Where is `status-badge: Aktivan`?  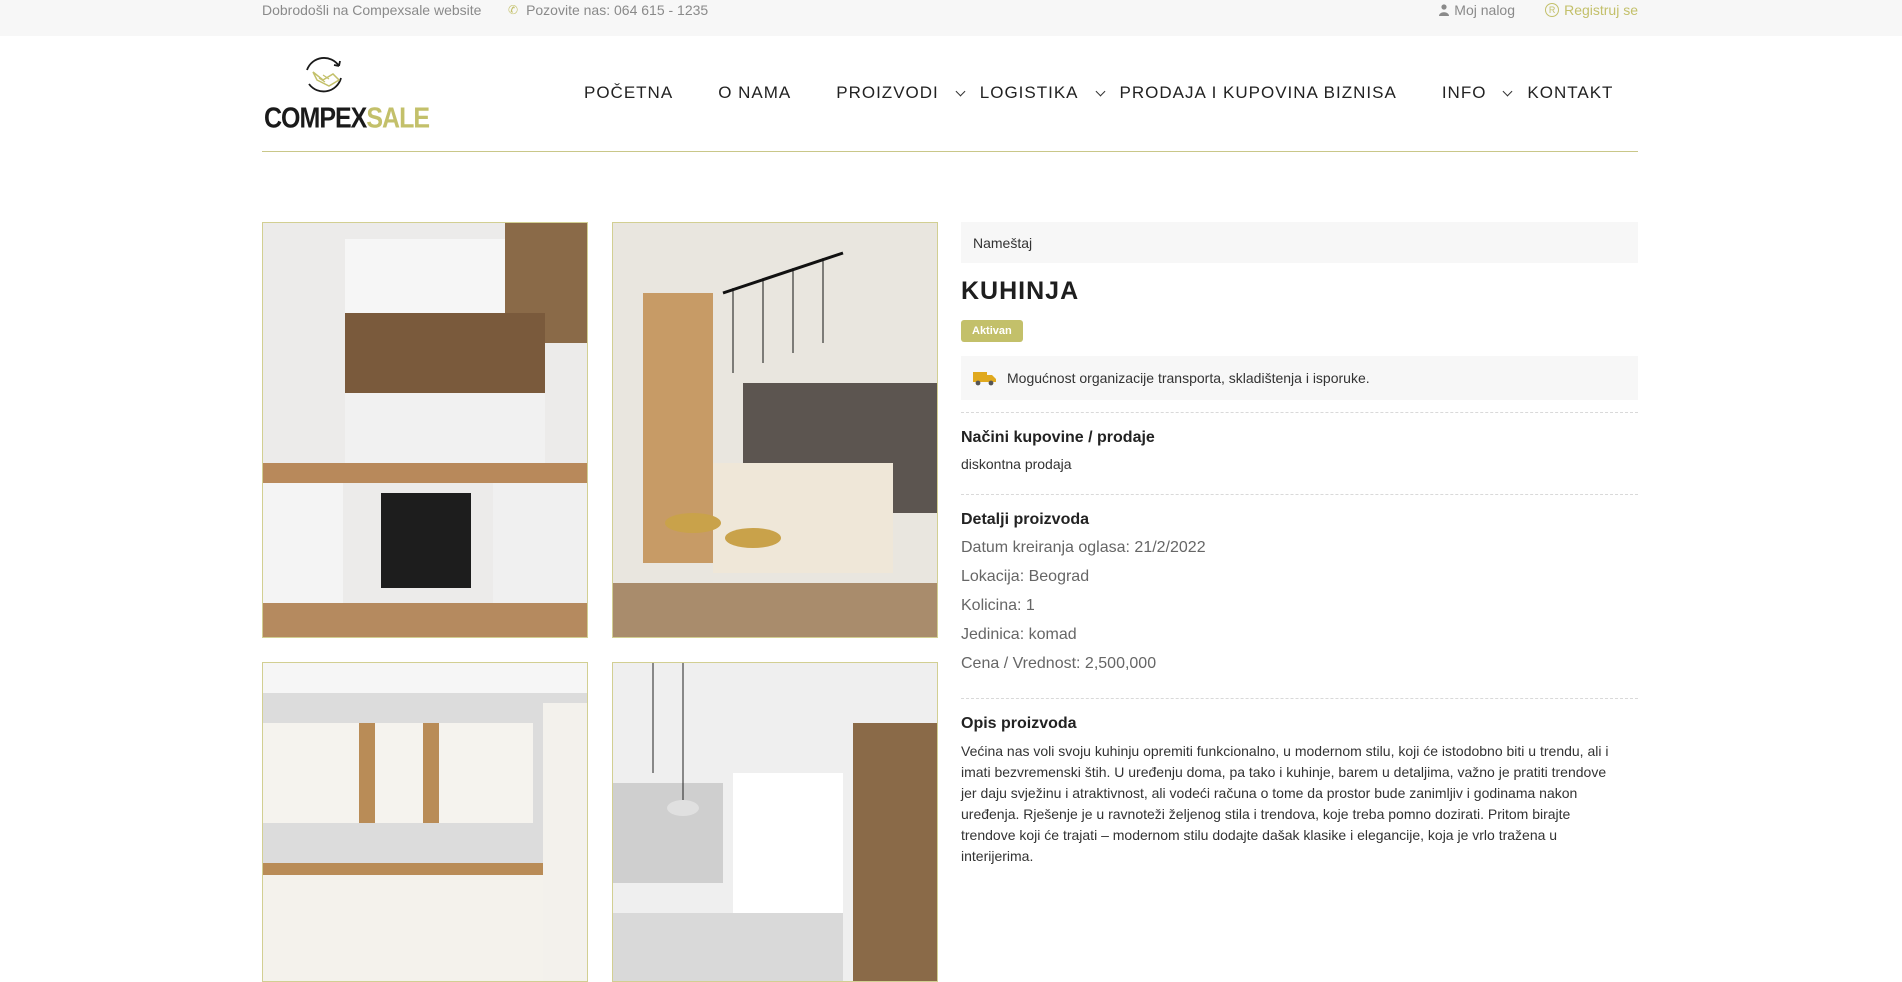 status-badge: Aktivan is located at coordinates (992, 331).